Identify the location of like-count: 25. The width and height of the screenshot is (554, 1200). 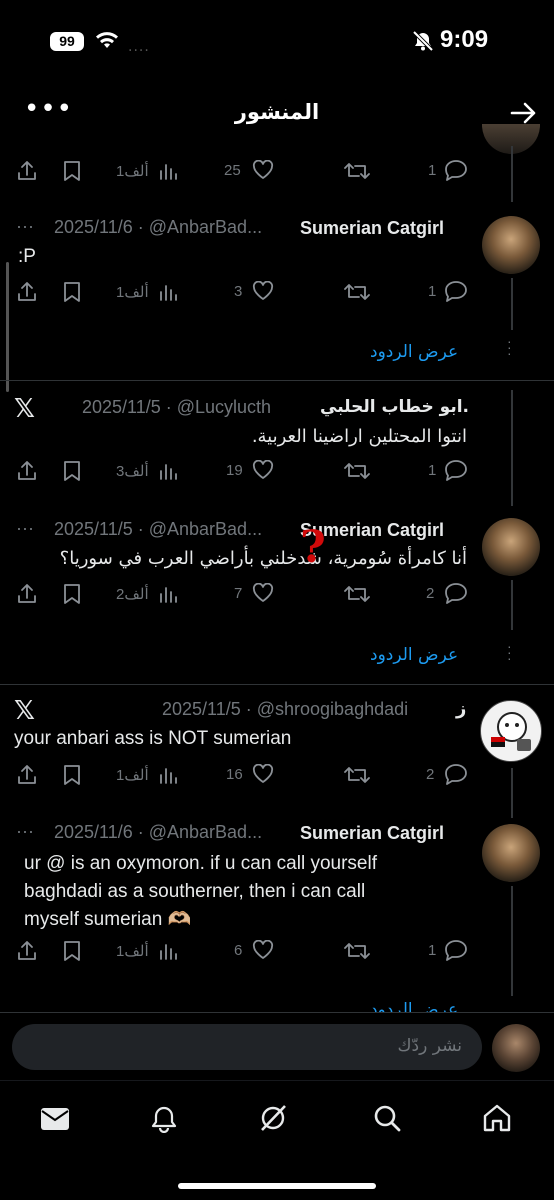
(232, 170).